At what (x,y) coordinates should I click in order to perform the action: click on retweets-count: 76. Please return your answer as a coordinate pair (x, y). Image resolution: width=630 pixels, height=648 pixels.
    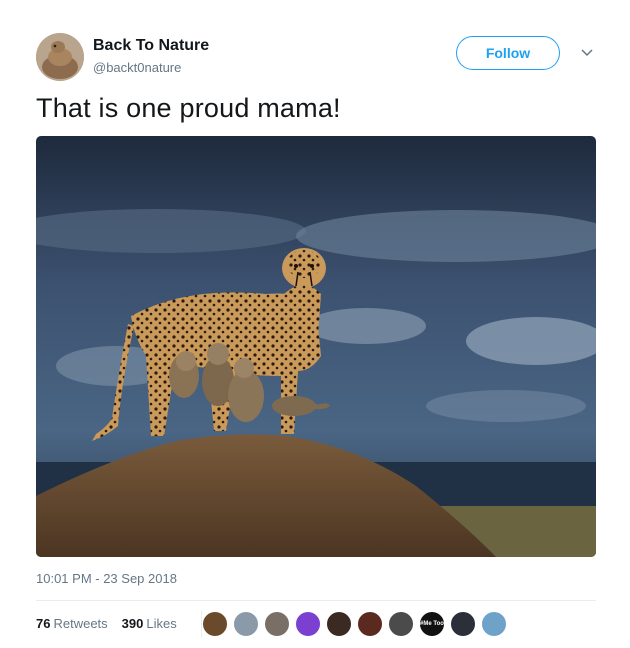
    Looking at the image, I should click on (43, 623).